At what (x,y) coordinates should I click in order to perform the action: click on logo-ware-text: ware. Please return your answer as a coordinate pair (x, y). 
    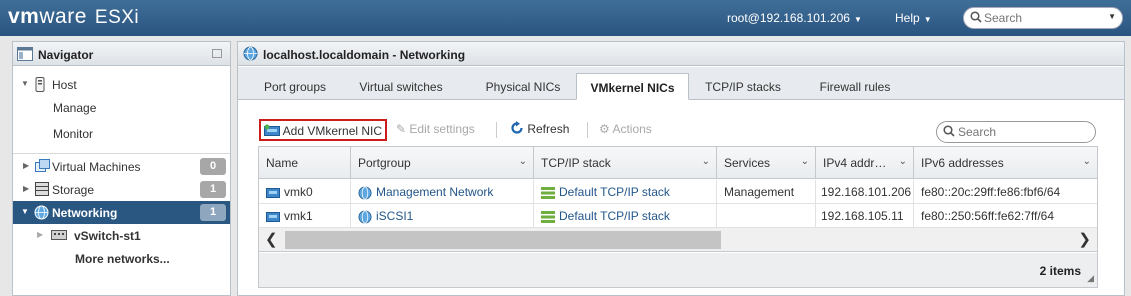
    Looking at the image, I should click on (63, 16).